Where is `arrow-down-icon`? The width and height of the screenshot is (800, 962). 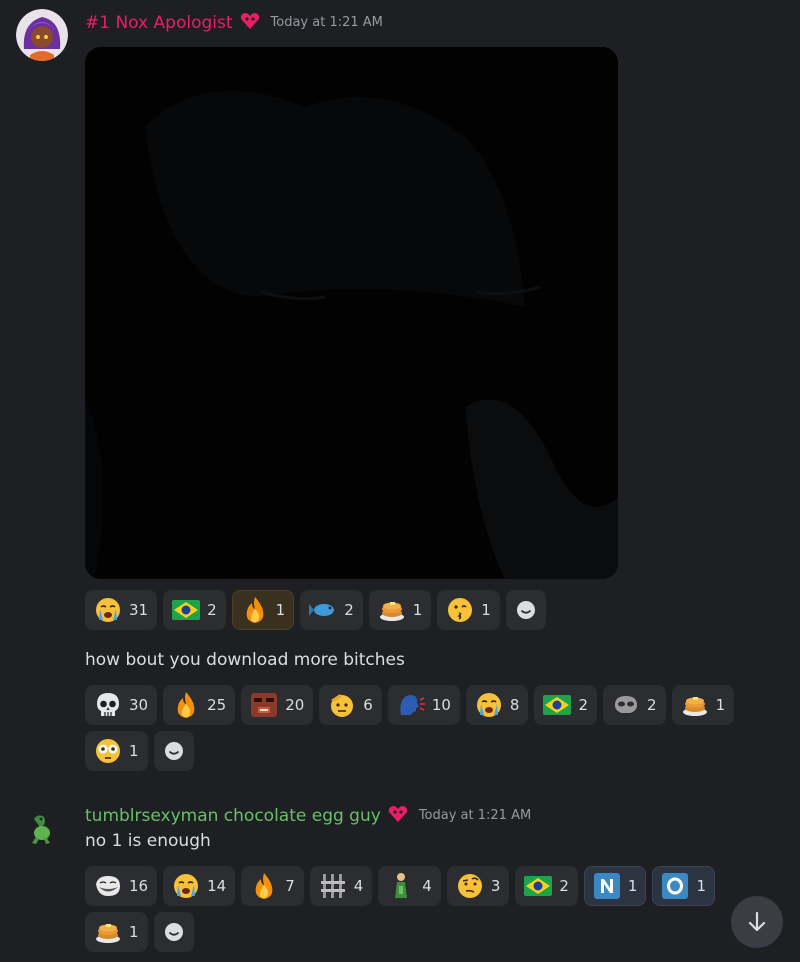
arrow-down-icon is located at coordinates (757, 921).